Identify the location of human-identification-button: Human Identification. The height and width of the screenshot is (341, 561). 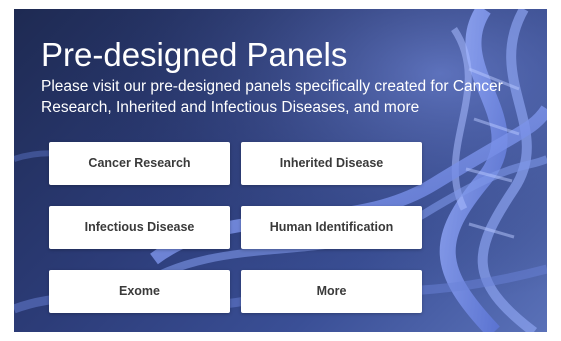
(331, 227).